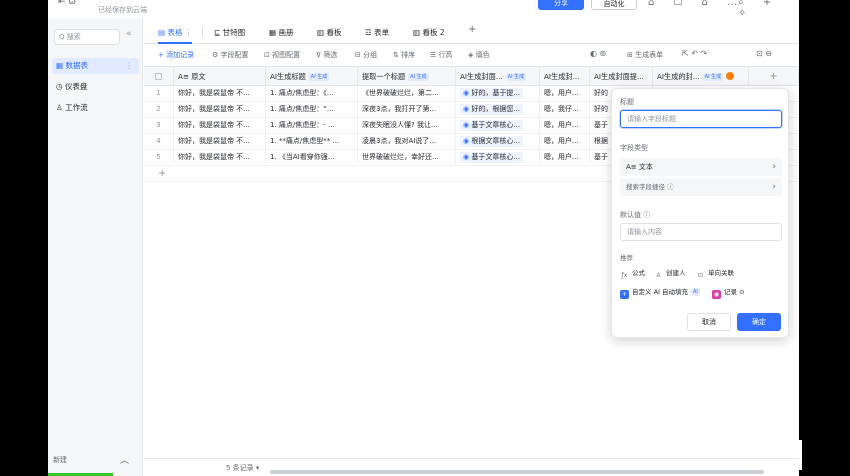 This screenshot has height=476, width=850. I want to click on generate-form-button: ⊞ 生成表单, so click(645, 55).